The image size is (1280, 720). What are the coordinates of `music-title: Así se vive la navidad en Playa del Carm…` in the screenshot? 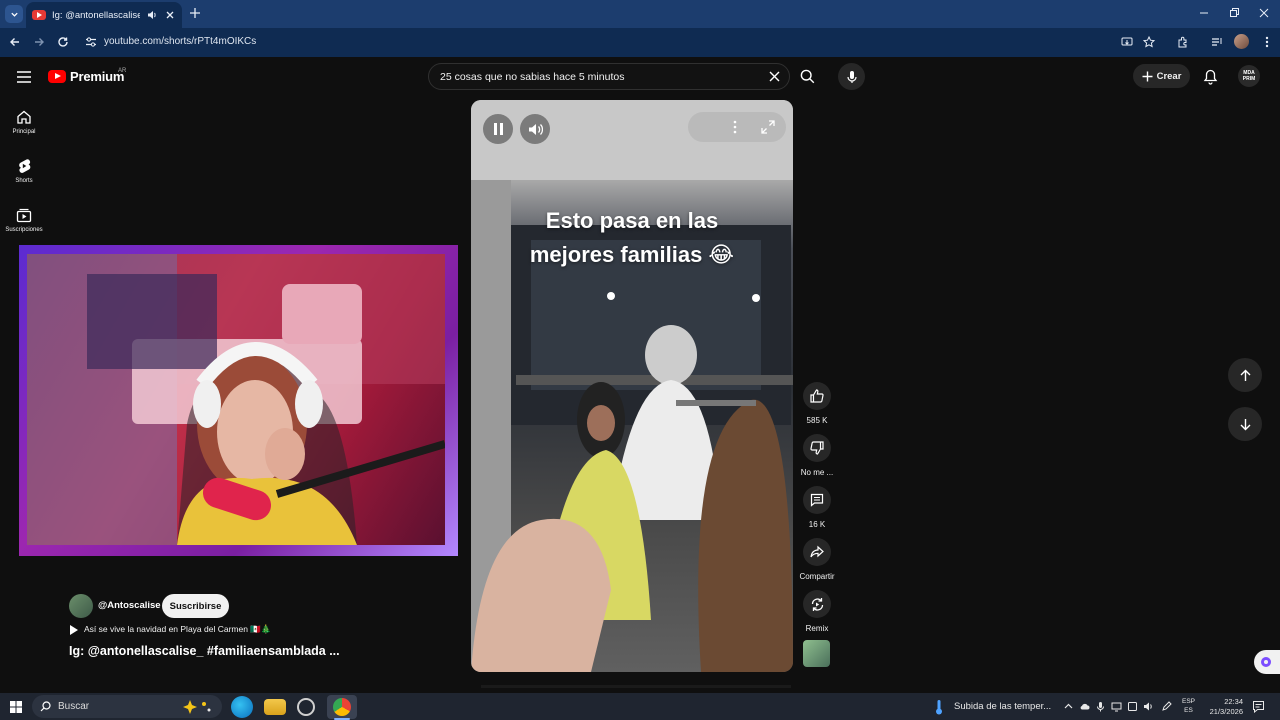 It's located at (178, 629).